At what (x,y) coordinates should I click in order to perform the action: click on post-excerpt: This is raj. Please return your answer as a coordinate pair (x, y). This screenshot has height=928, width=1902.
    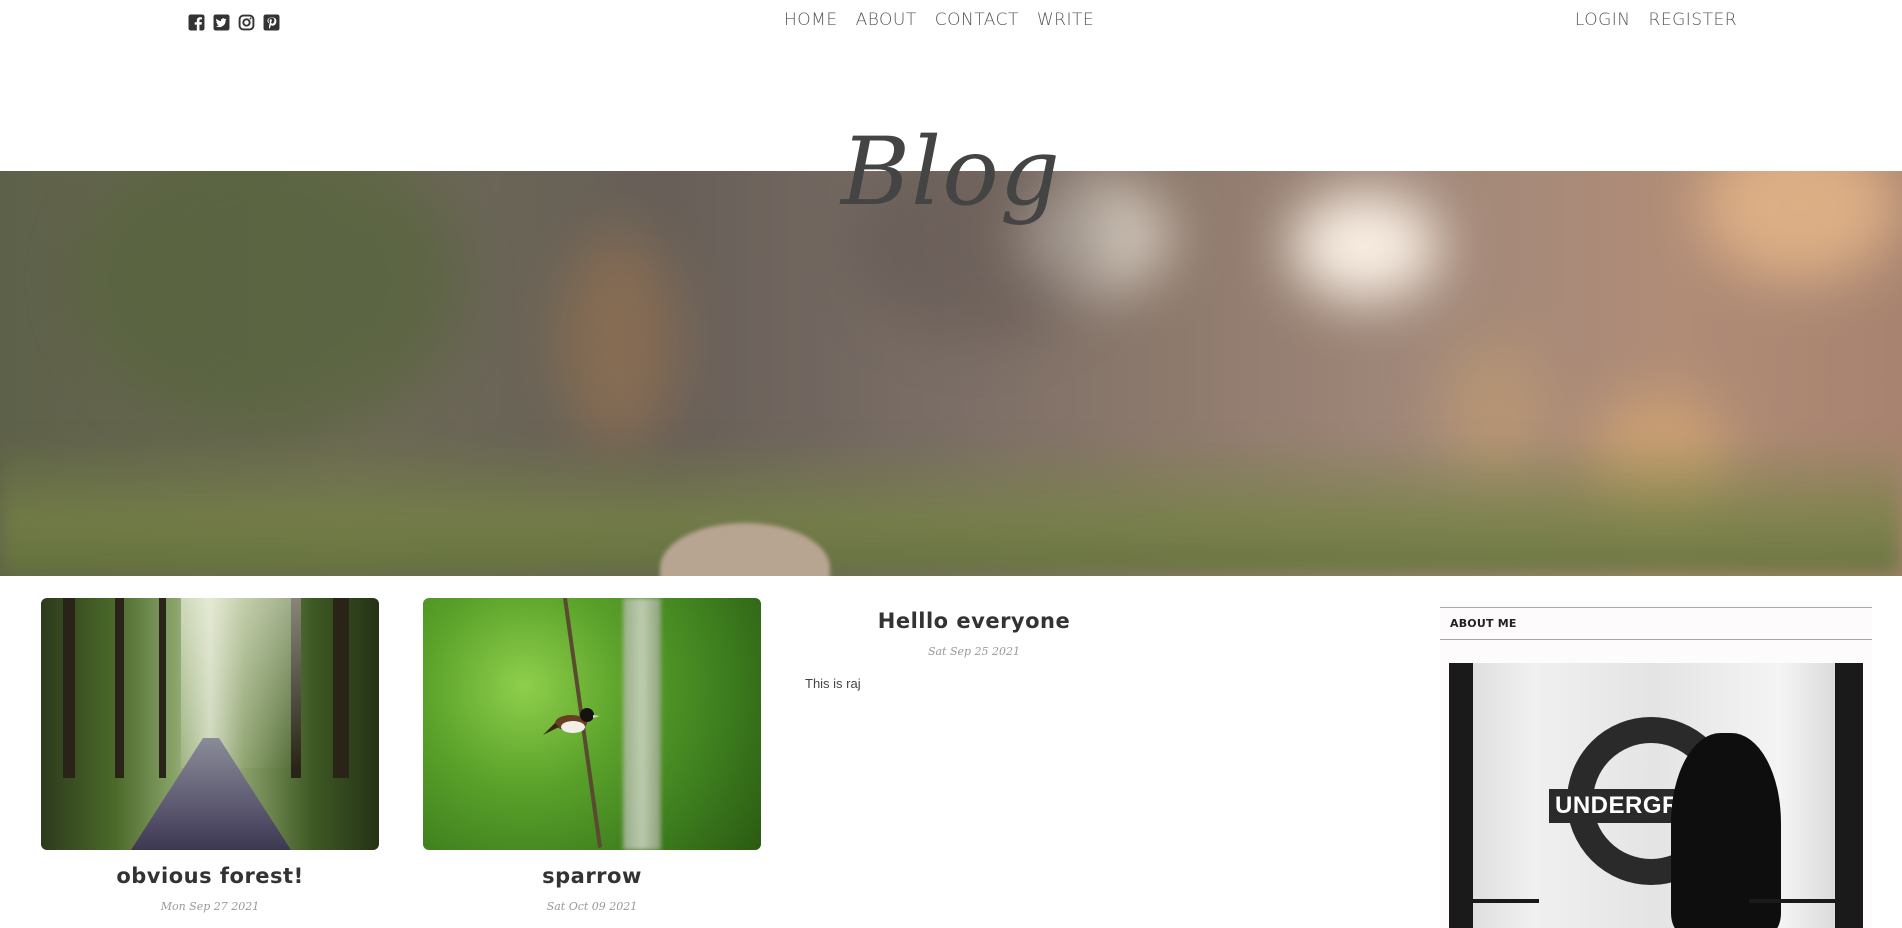
    Looking at the image, I should click on (833, 683).